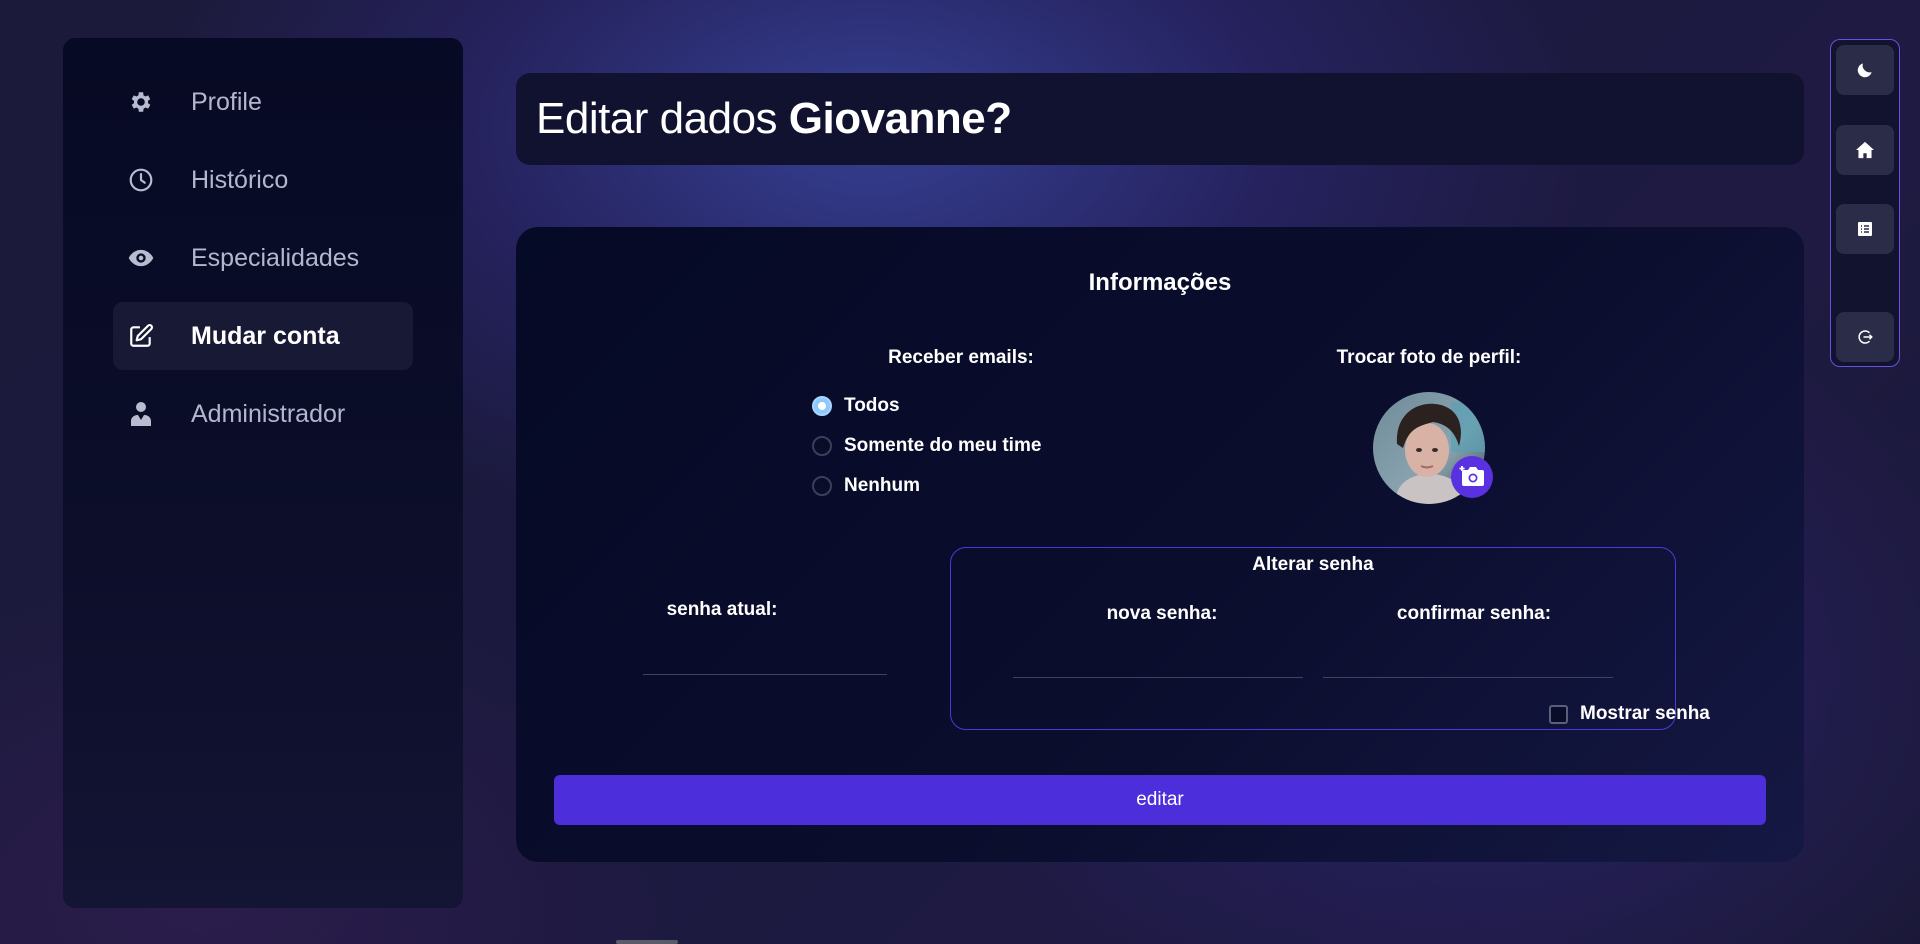 This screenshot has height=944, width=1920. What do you see at coordinates (722, 609) in the screenshot?
I see `current-password-label: senha atual:` at bounding box center [722, 609].